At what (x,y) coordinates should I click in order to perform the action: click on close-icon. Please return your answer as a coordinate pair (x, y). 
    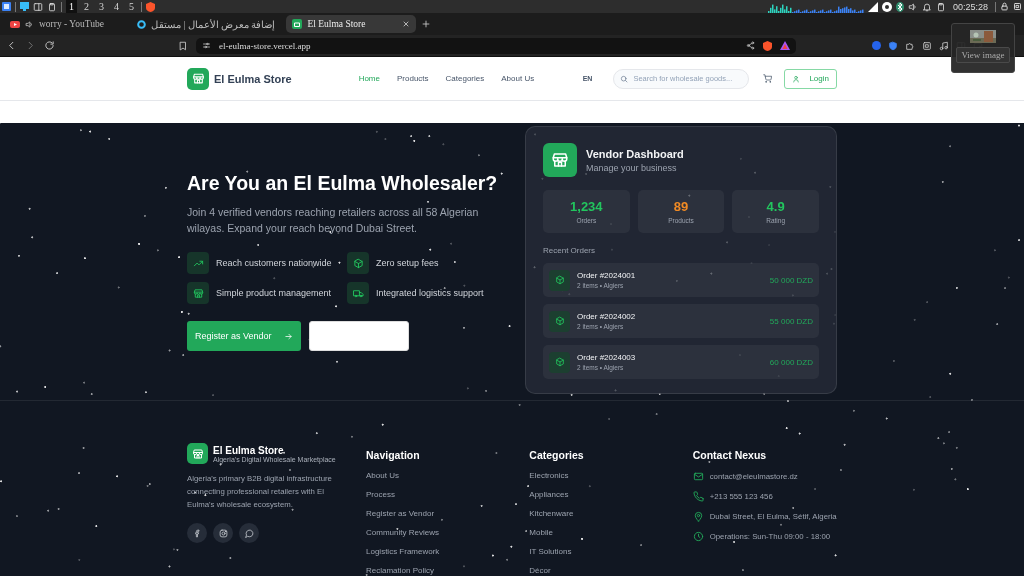
    Looking at the image, I should click on (406, 24).